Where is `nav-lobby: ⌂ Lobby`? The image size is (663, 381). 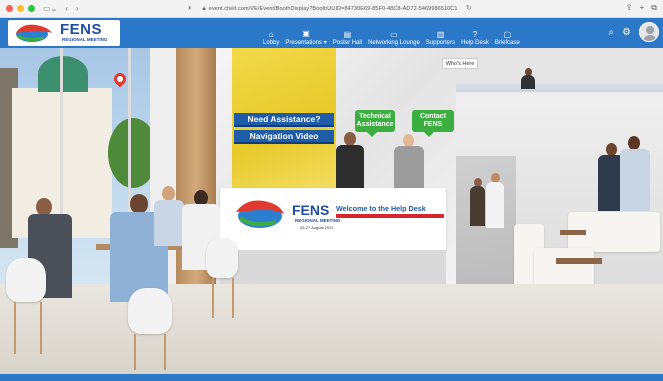
nav-lobby: ⌂ Lobby is located at coordinates (271, 33).